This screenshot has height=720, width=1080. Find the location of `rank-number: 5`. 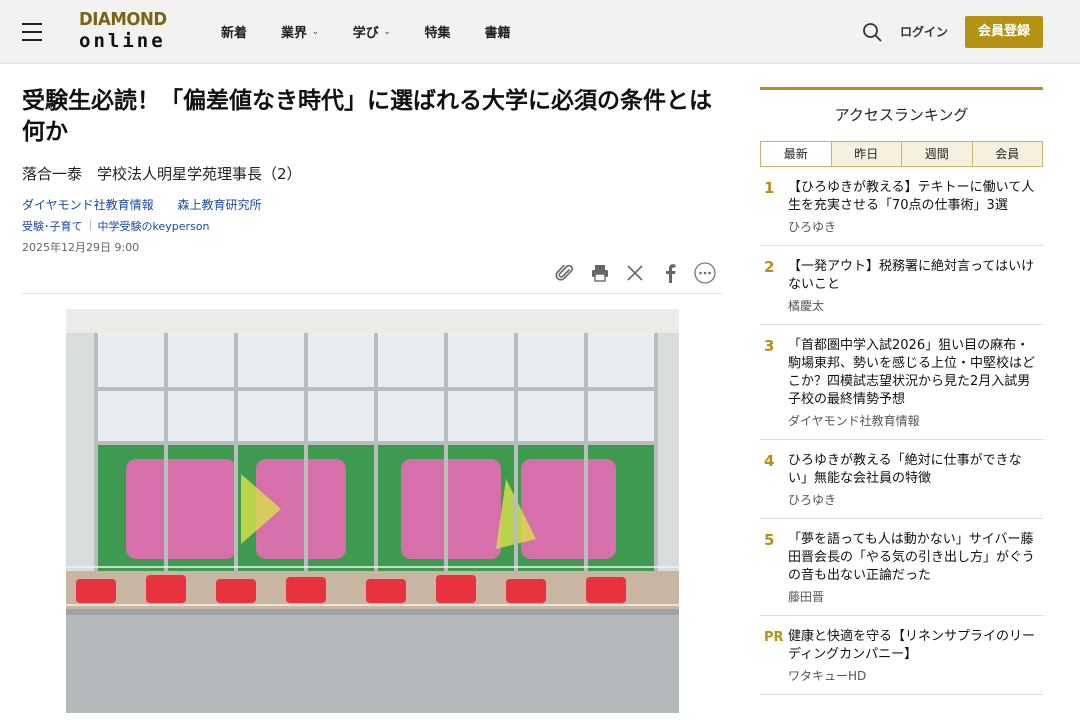

rank-number: 5 is located at coordinates (769, 540).